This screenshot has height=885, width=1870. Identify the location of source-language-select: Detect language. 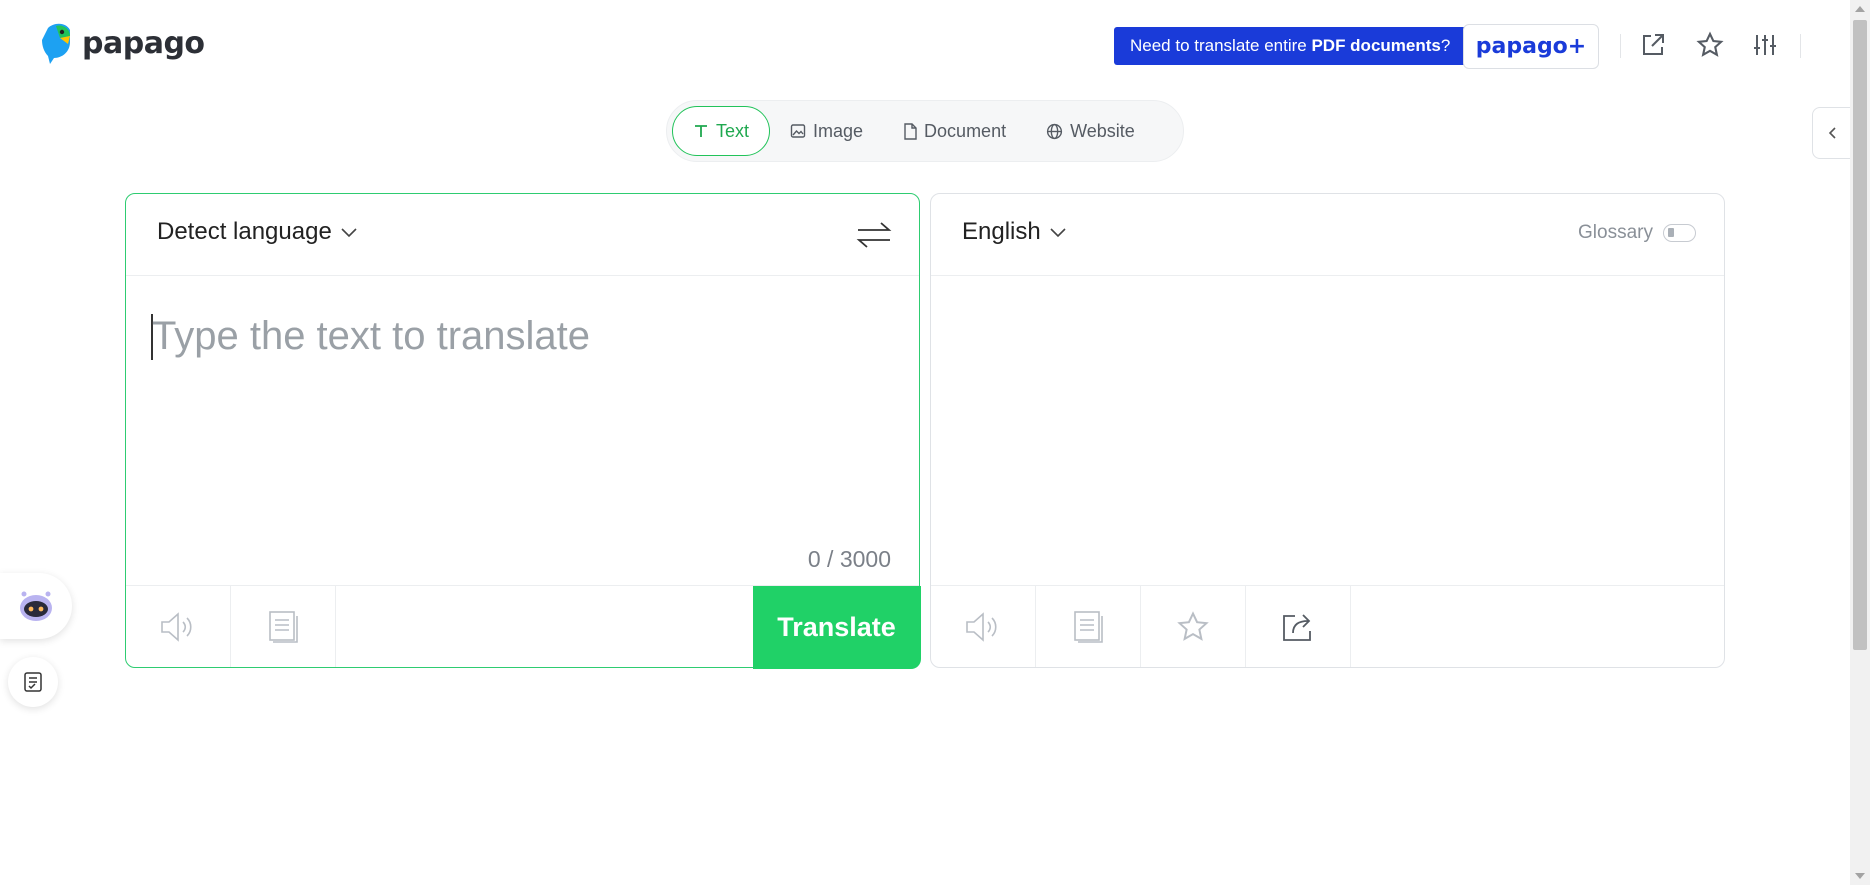
(257, 232).